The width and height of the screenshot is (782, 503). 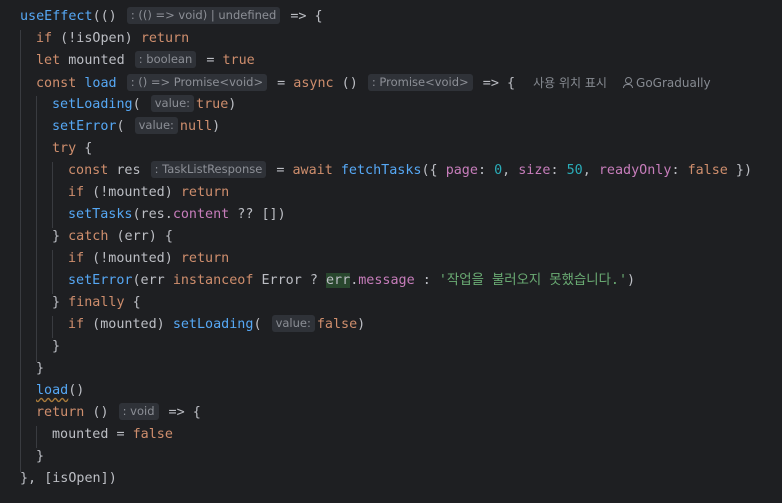 I want to click on code-line: } catch (err) {, so click(x=417, y=237).